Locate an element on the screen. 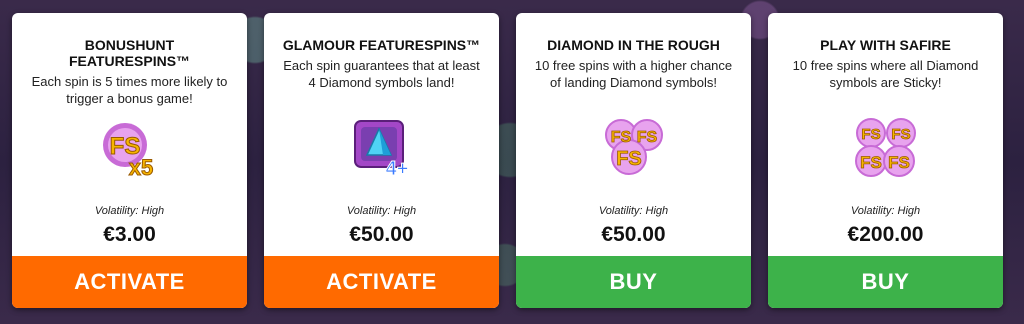 The width and height of the screenshot is (1024, 324). card-price: €3.00 is located at coordinates (129, 234).